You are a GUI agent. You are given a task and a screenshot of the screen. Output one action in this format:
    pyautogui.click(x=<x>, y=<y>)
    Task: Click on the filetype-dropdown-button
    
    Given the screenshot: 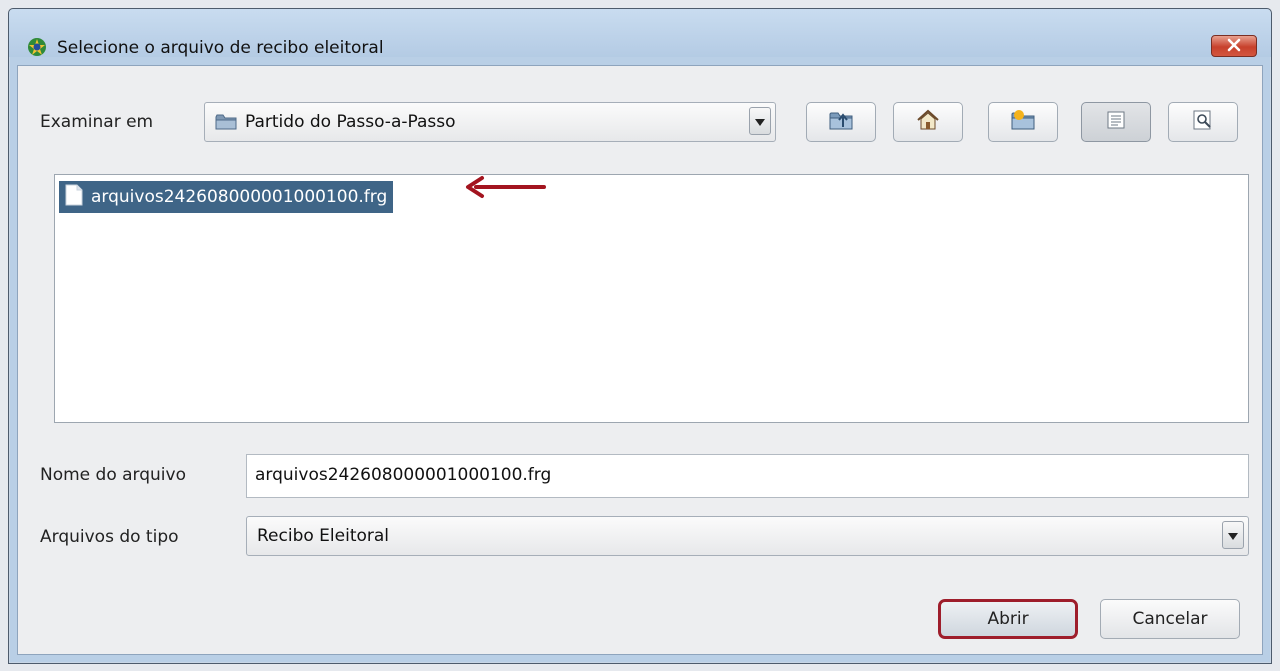 What is the action you would take?
    pyautogui.click(x=1233, y=535)
    